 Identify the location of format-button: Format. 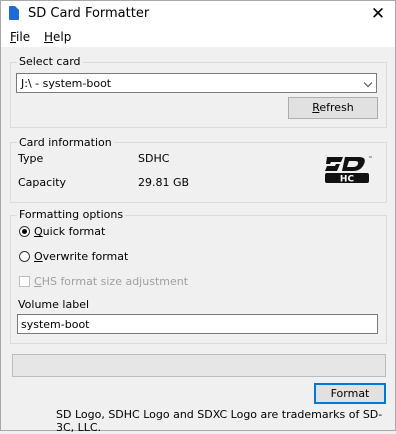
(350, 393).